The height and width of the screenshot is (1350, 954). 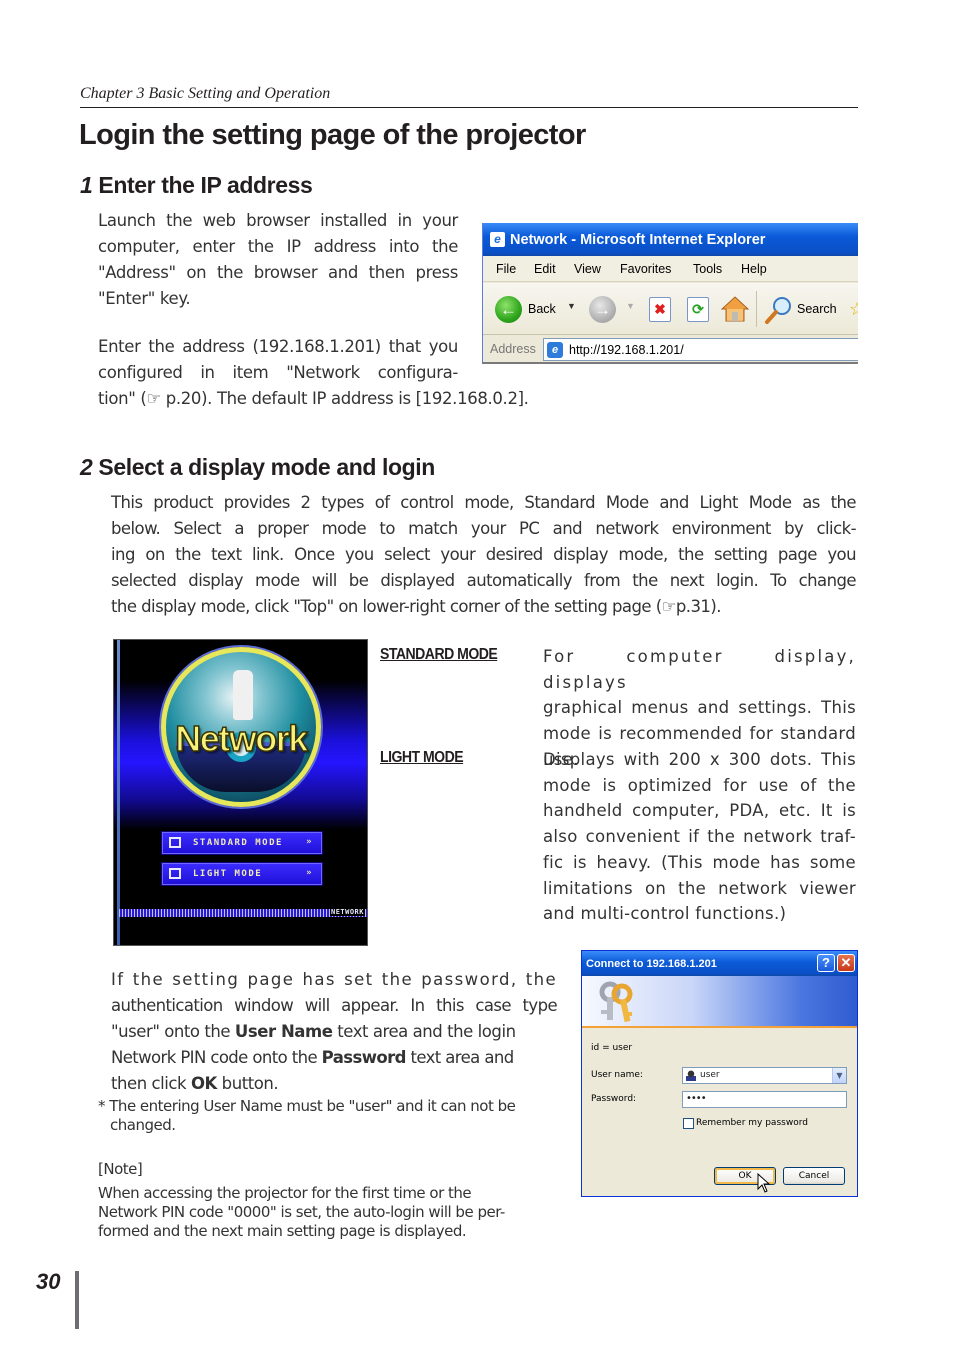 I want to click on forward-dropdown-icon: ▼, so click(x=630, y=306).